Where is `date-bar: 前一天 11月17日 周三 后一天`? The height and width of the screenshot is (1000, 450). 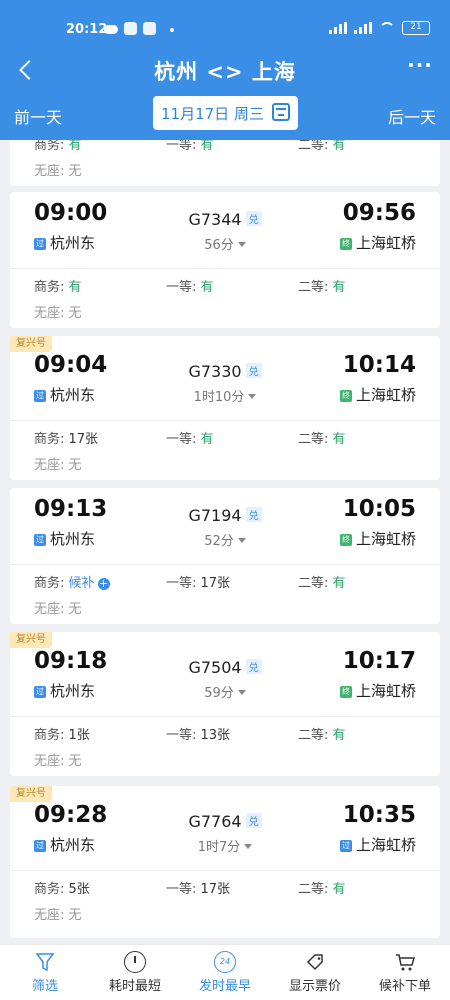 date-bar: 前一天 11月17日 周三 后一天 is located at coordinates (225, 114).